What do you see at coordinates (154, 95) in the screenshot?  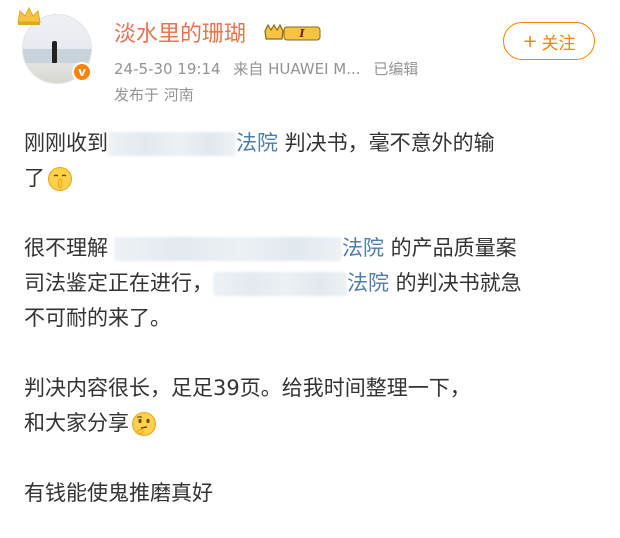 I see `post-location: 发布于 河南` at bounding box center [154, 95].